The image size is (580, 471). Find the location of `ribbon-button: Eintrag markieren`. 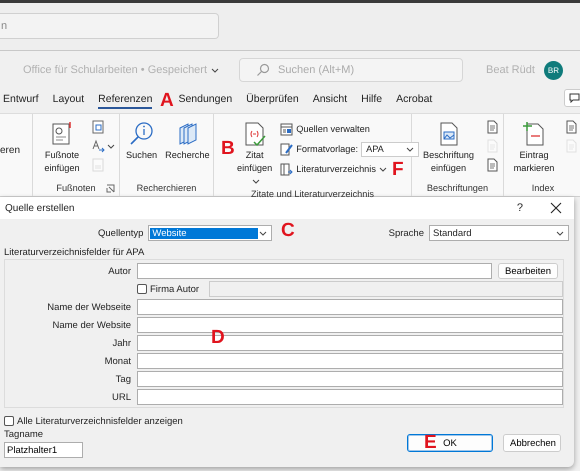

ribbon-button: Eintrag markieren is located at coordinates (534, 147).